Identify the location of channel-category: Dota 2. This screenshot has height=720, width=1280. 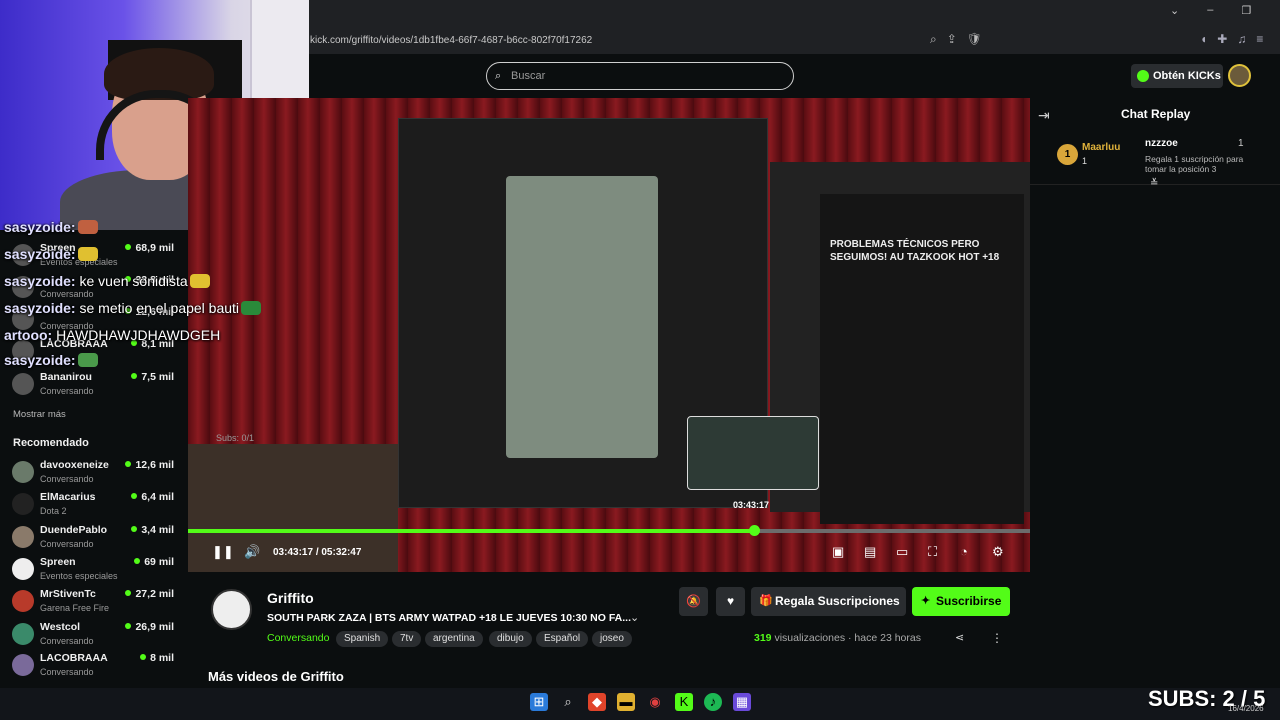
(53, 511).